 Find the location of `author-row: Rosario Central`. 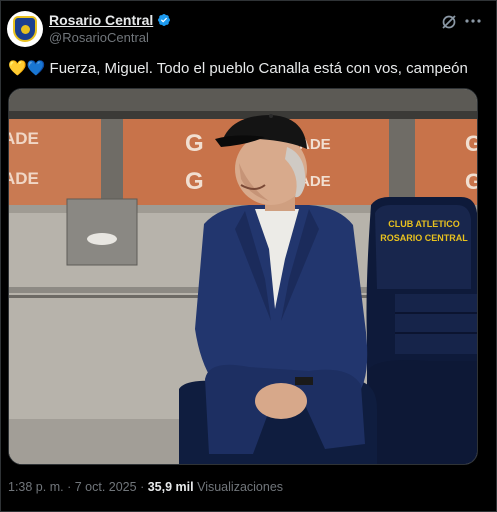

author-row: Rosario Central is located at coordinates (110, 20).